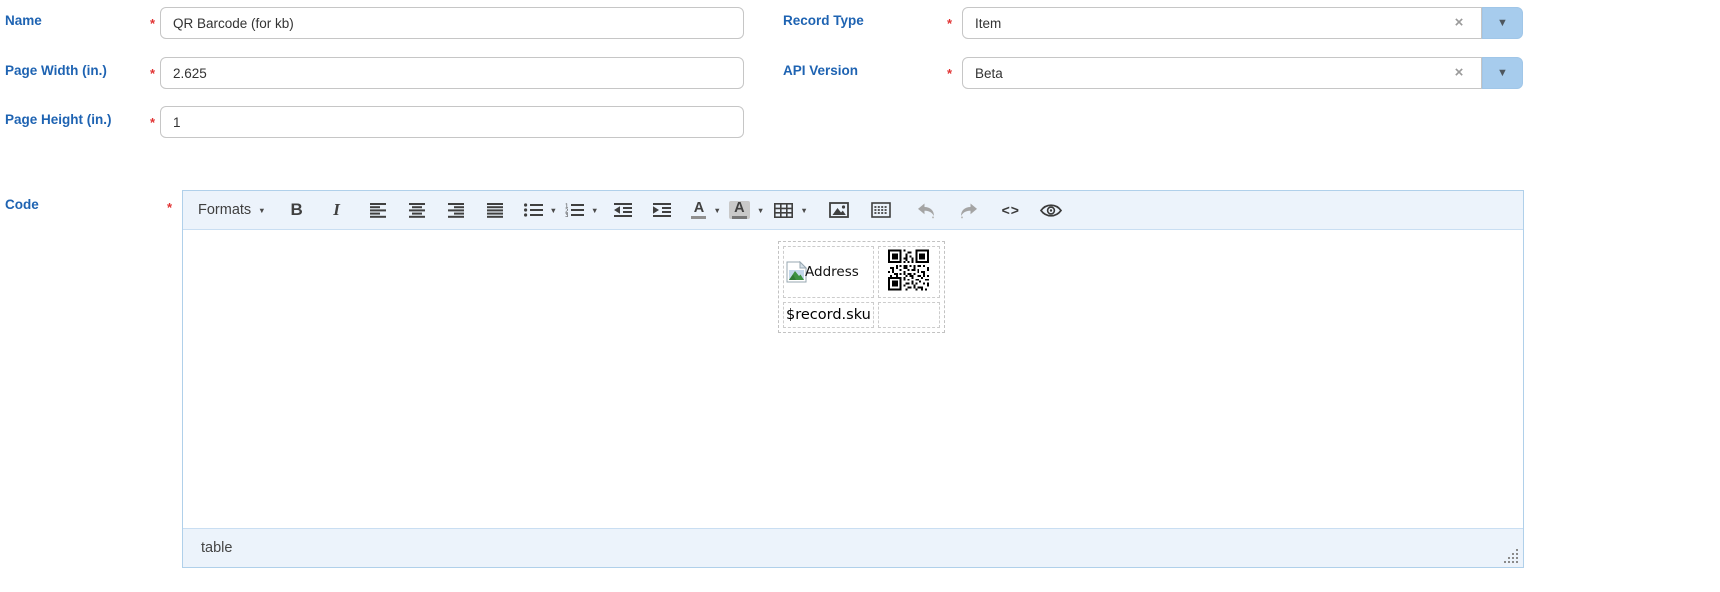 The image size is (1720, 592). I want to click on numbered-list-icon: 1 2 3, so click(575, 210).